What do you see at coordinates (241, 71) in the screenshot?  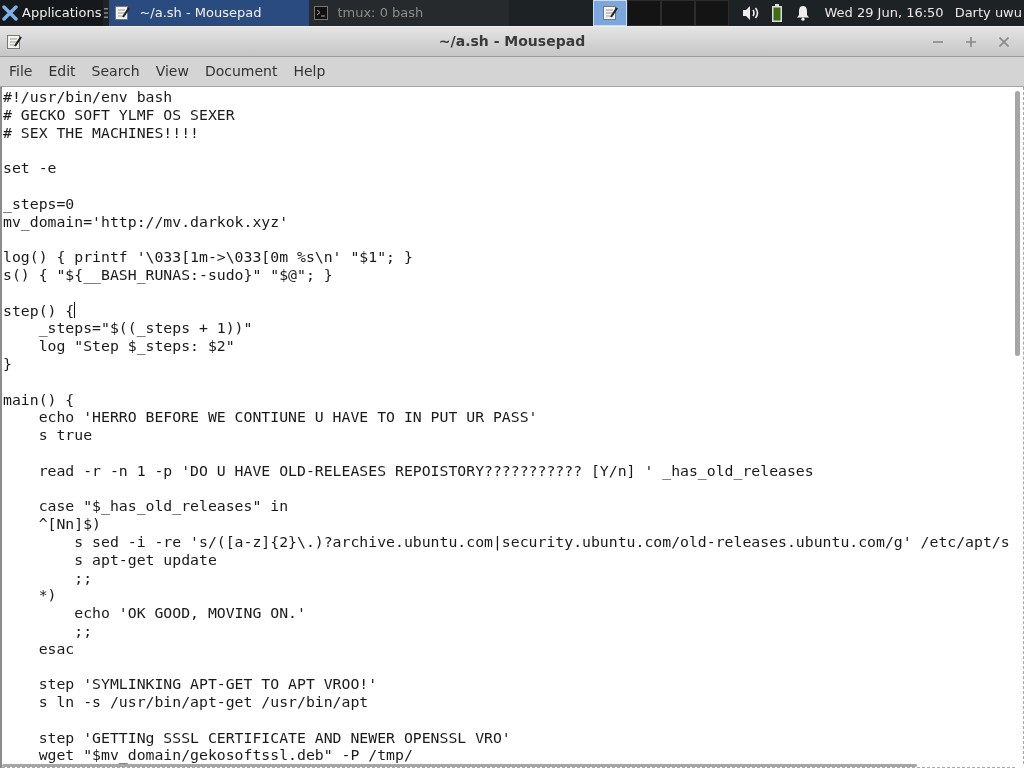 I see `menu-item: Document` at bounding box center [241, 71].